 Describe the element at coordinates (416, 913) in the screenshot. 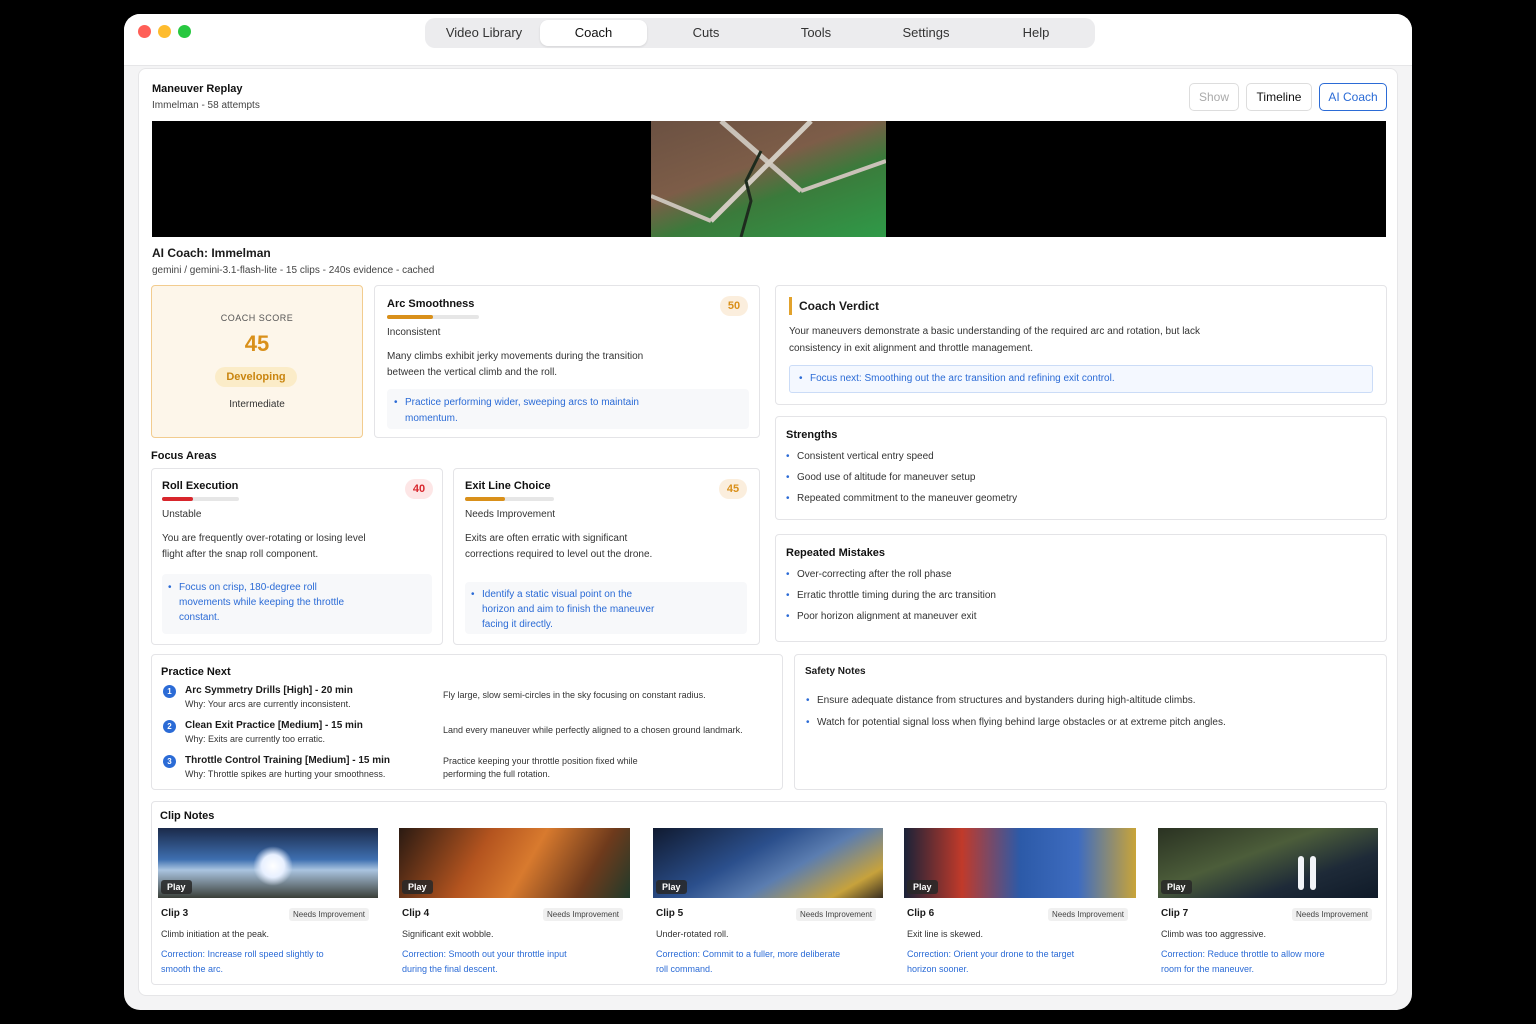

I see `clip-name: Clip 4` at that location.